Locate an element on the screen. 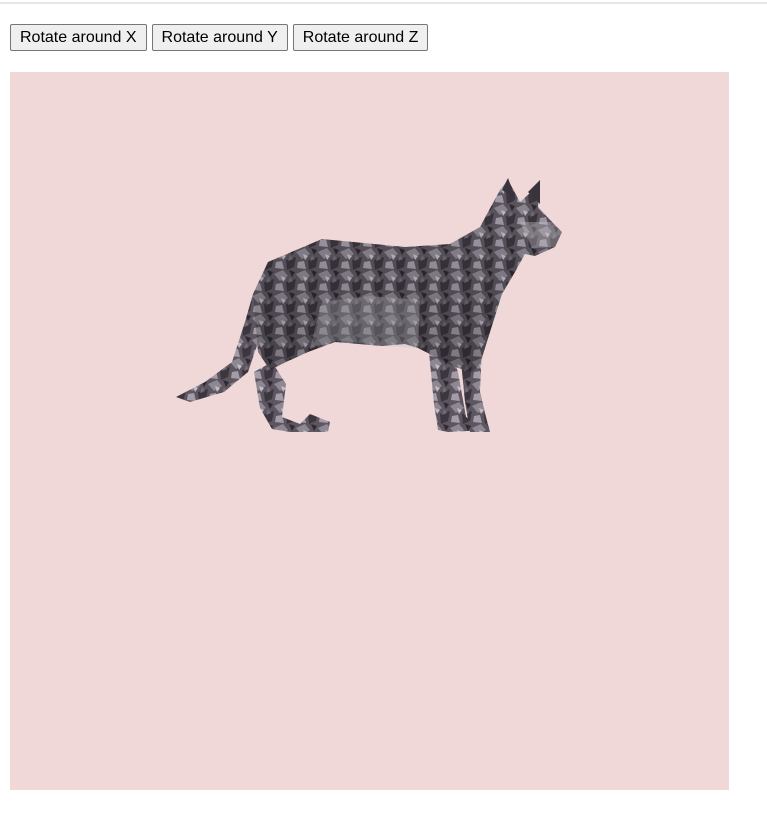  rotate-y-button: Rotate around Y is located at coordinates (219, 37).